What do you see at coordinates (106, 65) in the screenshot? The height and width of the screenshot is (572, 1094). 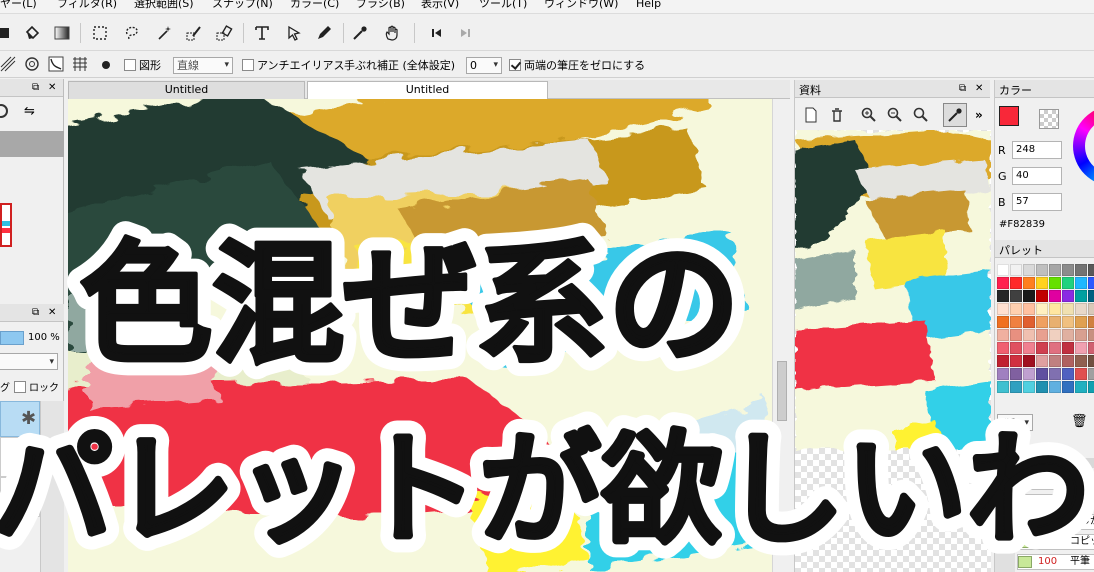 I see `dot-icon` at bounding box center [106, 65].